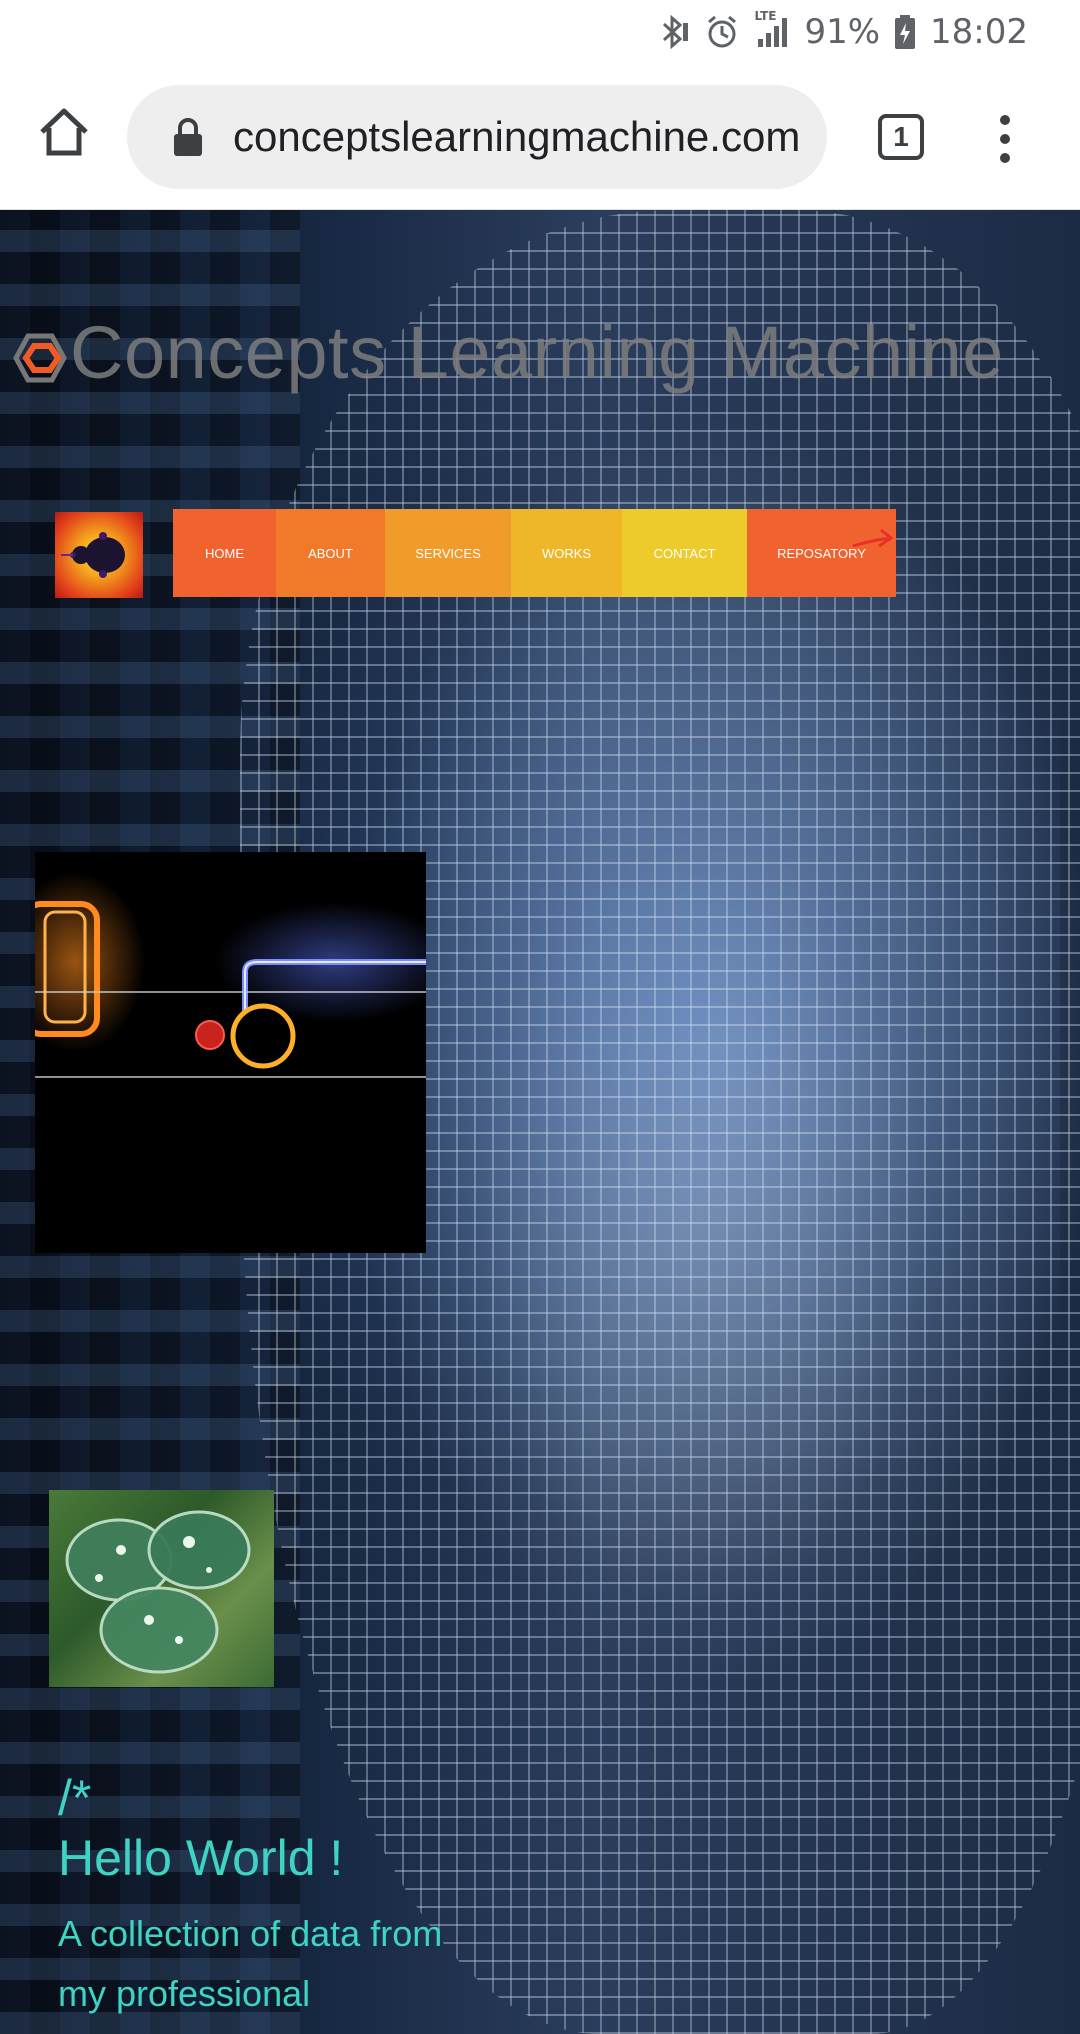  I want to click on more-options-icon, so click(1005, 139).